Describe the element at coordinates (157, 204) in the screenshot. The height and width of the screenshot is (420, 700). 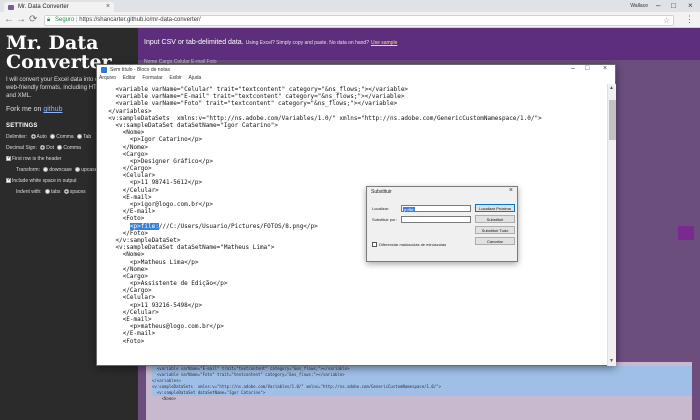
I see `notepad-line: <p>igor@logo.com.br</p>` at that location.